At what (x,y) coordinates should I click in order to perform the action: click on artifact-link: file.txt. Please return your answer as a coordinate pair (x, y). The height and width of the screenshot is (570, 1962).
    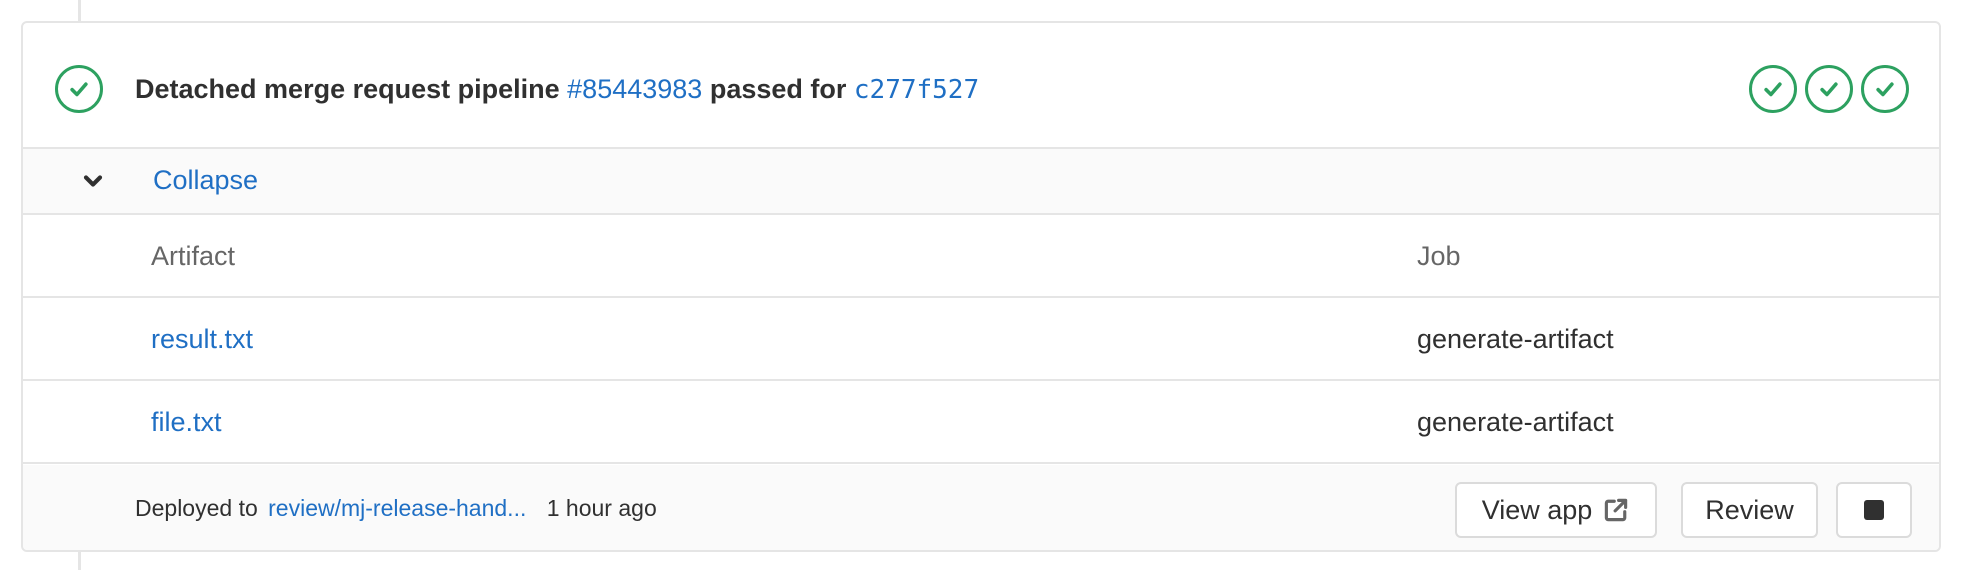
    Looking at the image, I should click on (186, 422).